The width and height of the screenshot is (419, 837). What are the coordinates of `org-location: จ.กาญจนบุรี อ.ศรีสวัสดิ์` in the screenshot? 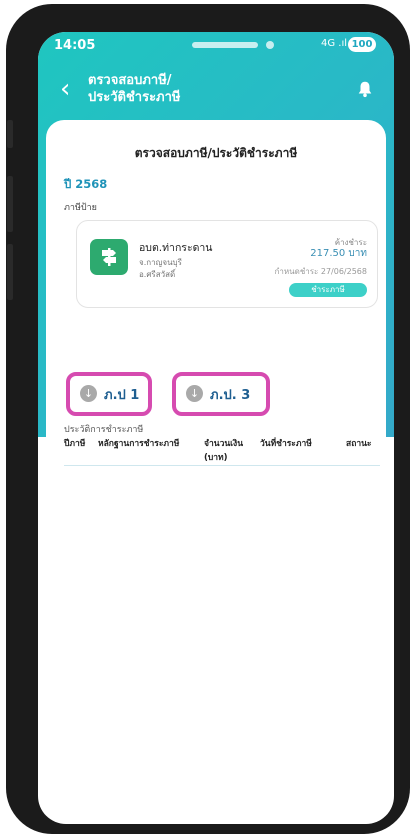 It's located at (160, 269).